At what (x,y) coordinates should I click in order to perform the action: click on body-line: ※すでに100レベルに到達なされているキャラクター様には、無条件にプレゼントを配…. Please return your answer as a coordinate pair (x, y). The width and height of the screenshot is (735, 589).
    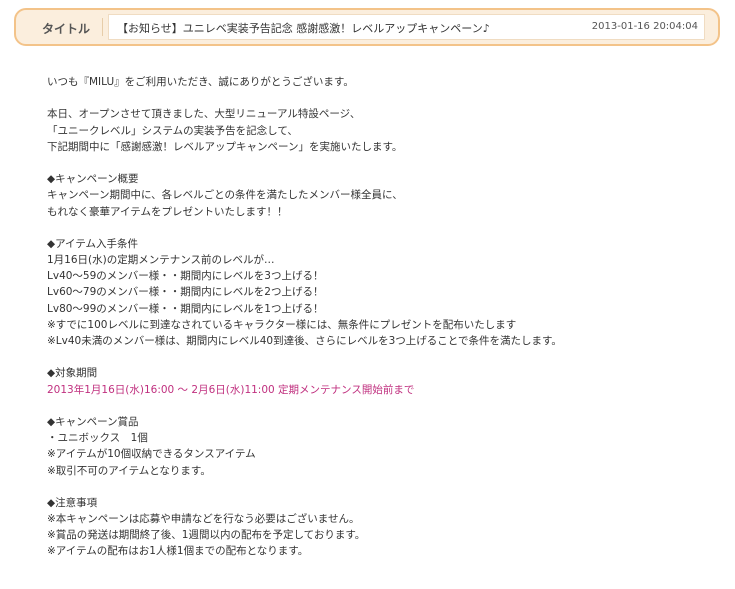
    Looking at the image, I should click on (282, 324).